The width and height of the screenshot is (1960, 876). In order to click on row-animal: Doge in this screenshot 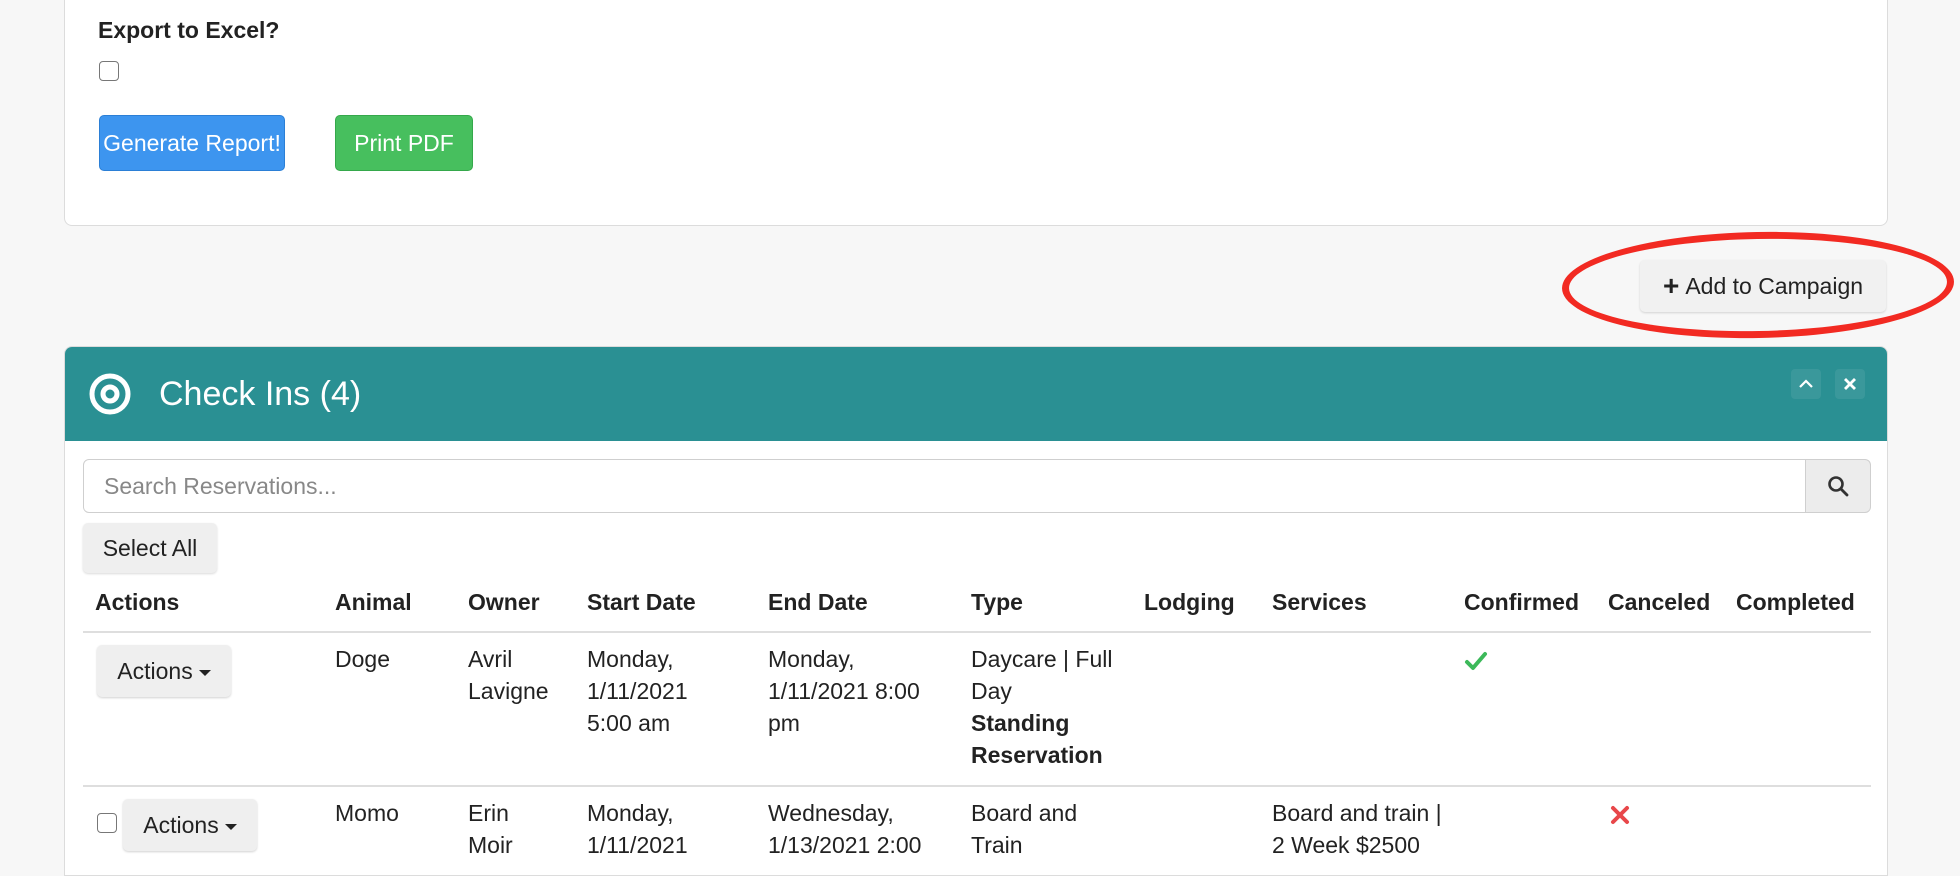, I will do `click(362, 659)`.